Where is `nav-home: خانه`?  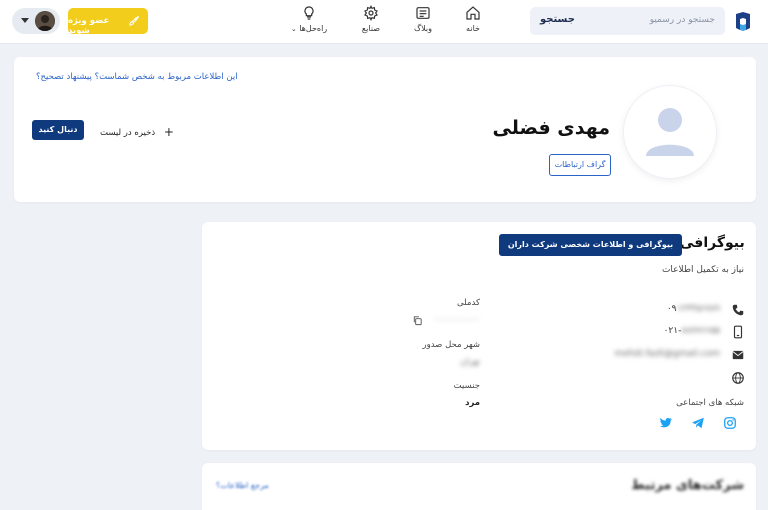 nav-home: خانه is located at coordinates (473, 19).